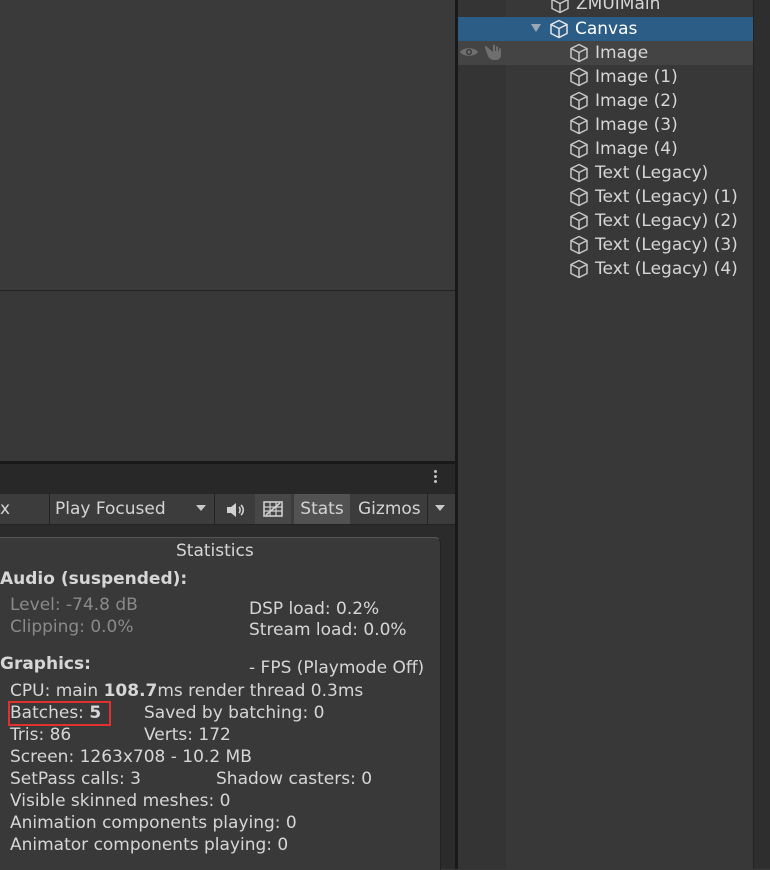 The width and height of the screenshot is (770, 870). I want to click on hierarchy-item-image-1: Image (1), so click(623, 77).